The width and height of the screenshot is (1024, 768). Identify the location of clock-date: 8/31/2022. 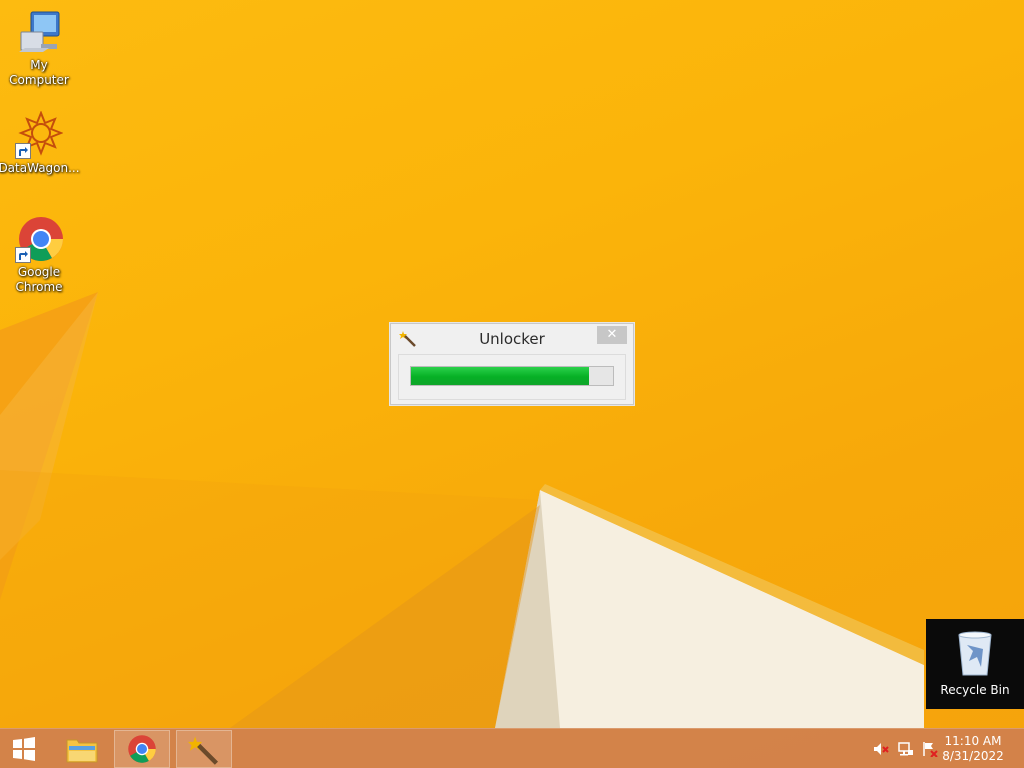
(973, 756).